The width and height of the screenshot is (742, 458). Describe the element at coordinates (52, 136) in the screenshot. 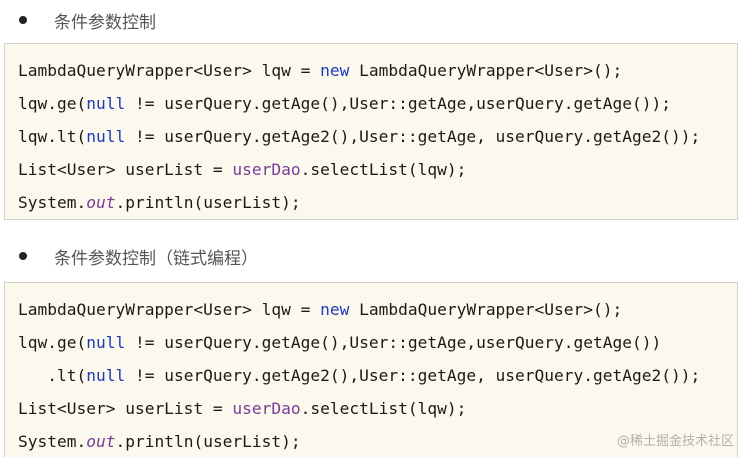

I see `code-text: lqw.lt(` at that location.